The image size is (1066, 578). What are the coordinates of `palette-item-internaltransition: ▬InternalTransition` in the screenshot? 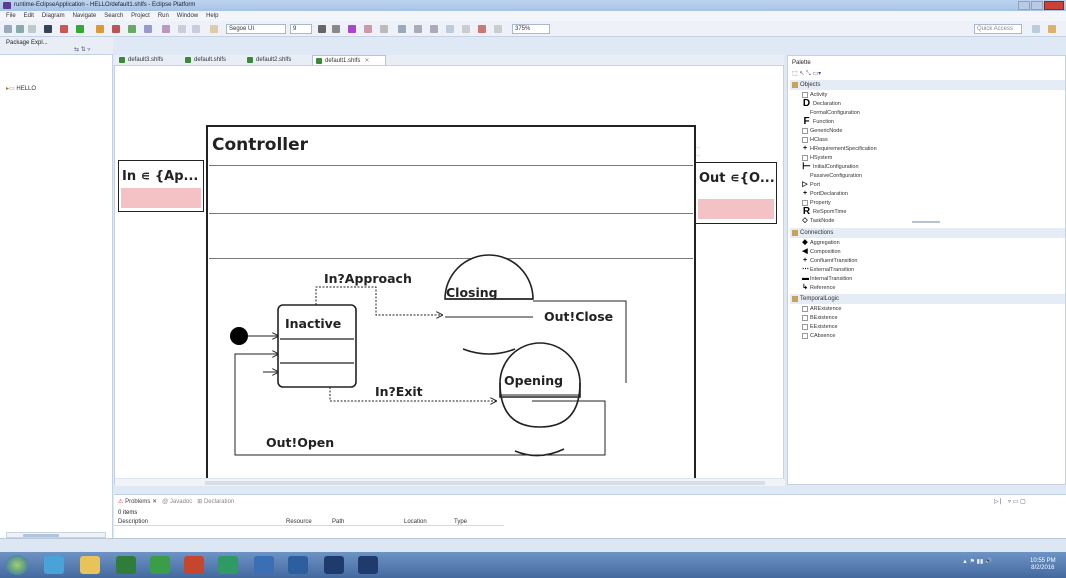 It's located at (827, 279).